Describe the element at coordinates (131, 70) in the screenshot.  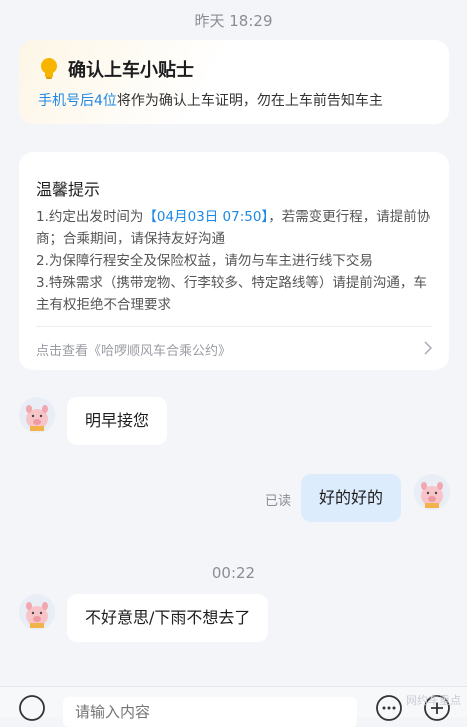
I see `tip-title: 确认上车小贴士` at that location.